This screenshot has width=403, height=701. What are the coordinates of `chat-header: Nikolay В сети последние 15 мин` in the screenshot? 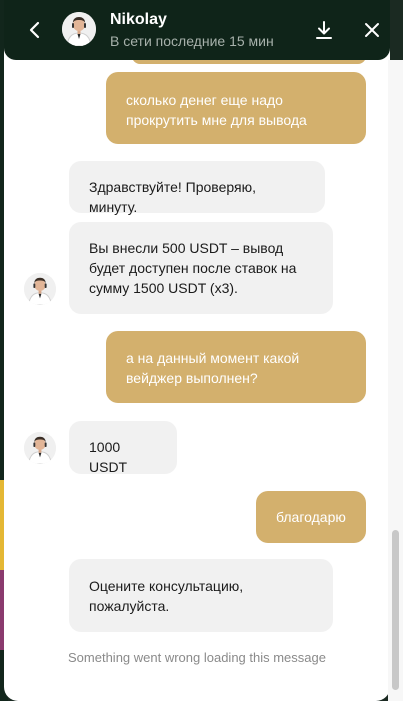 It's located at (197, 30).